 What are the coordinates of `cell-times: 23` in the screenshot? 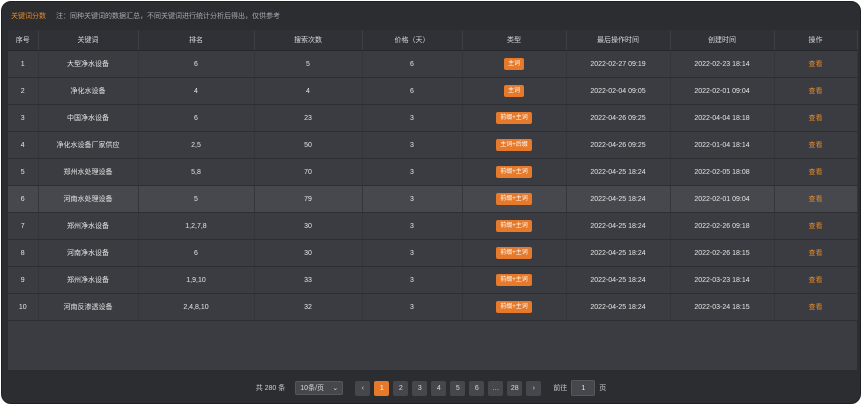 It's located at (308, 118).